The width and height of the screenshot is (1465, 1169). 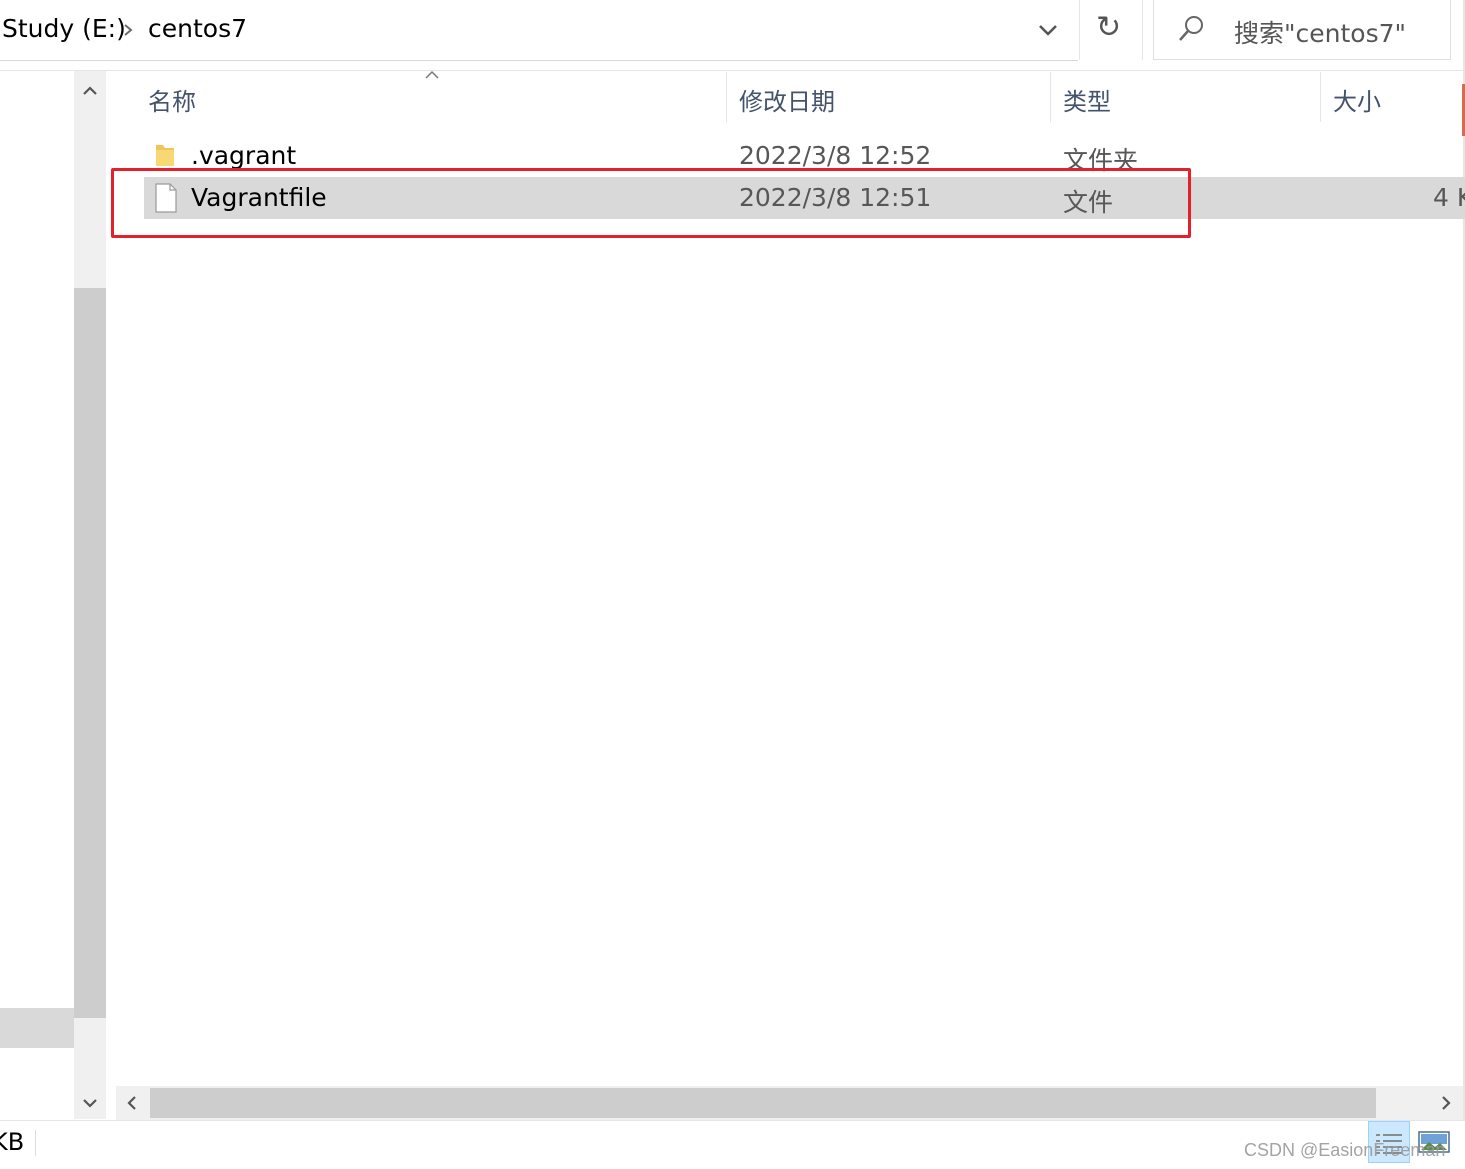 What do you see at coordinates (1345, 1150) in the screenshot?
I see `watermark-text: CSDN @EasionFreeman` at bounding box center [1345, 1150].